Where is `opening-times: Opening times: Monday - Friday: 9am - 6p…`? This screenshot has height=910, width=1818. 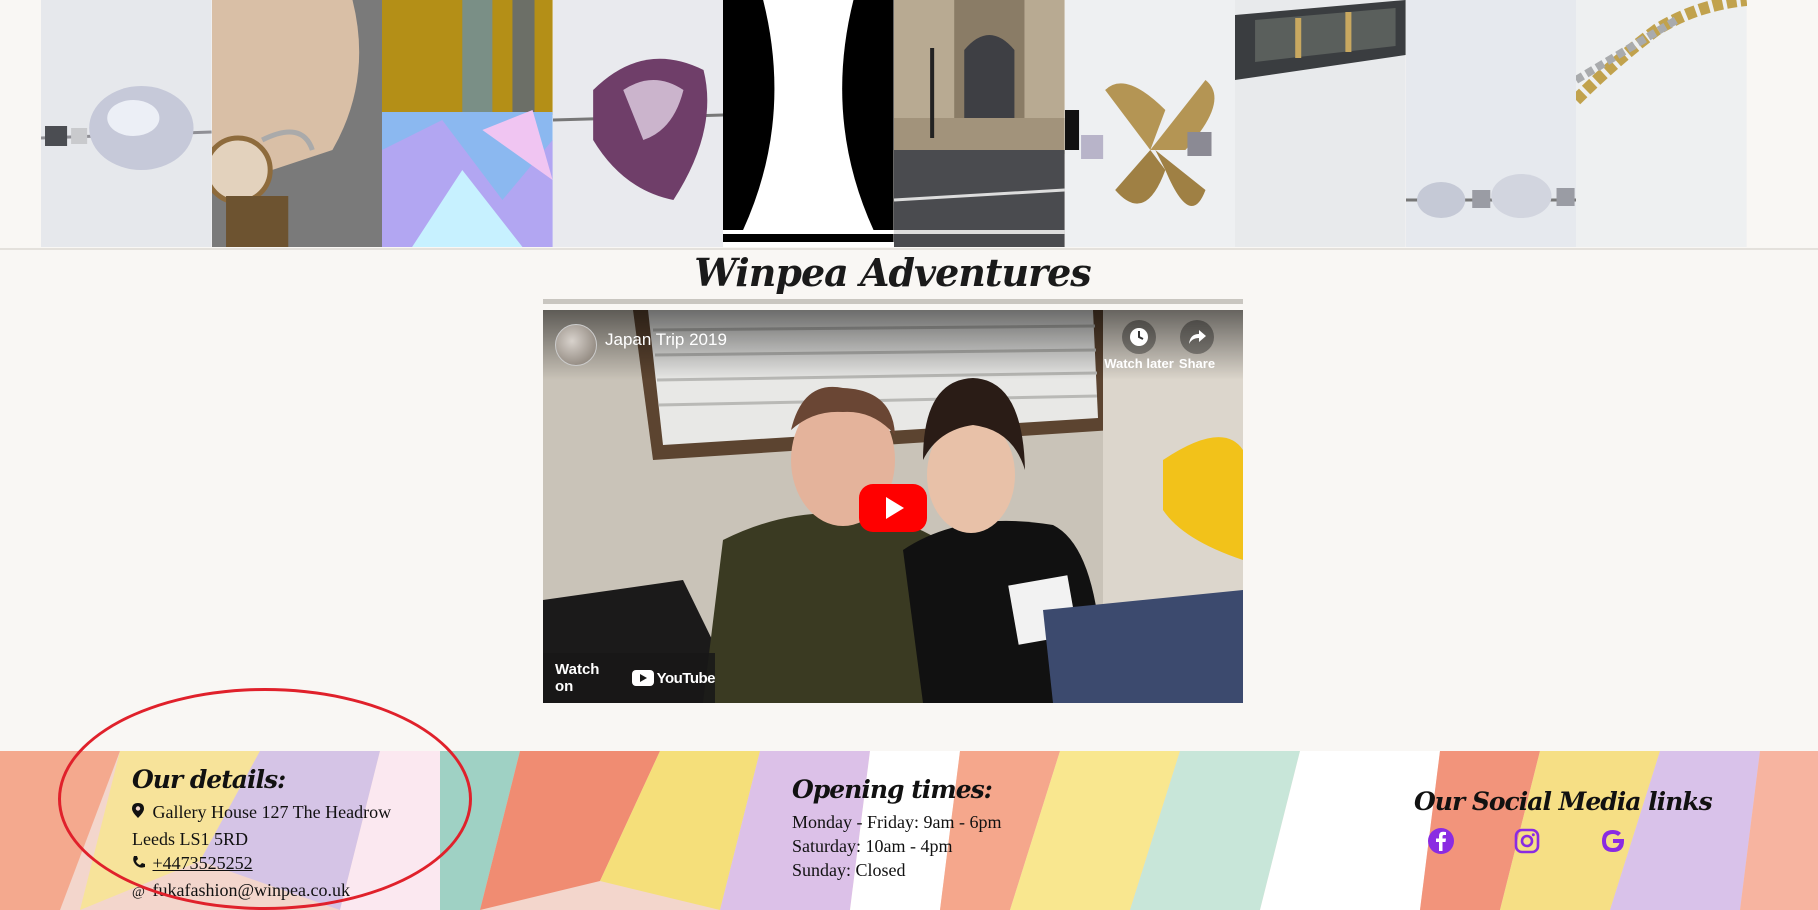 opening-times: Opening times: Monday - Friday: 9am - 6p… is located at coordinates (896, 828).